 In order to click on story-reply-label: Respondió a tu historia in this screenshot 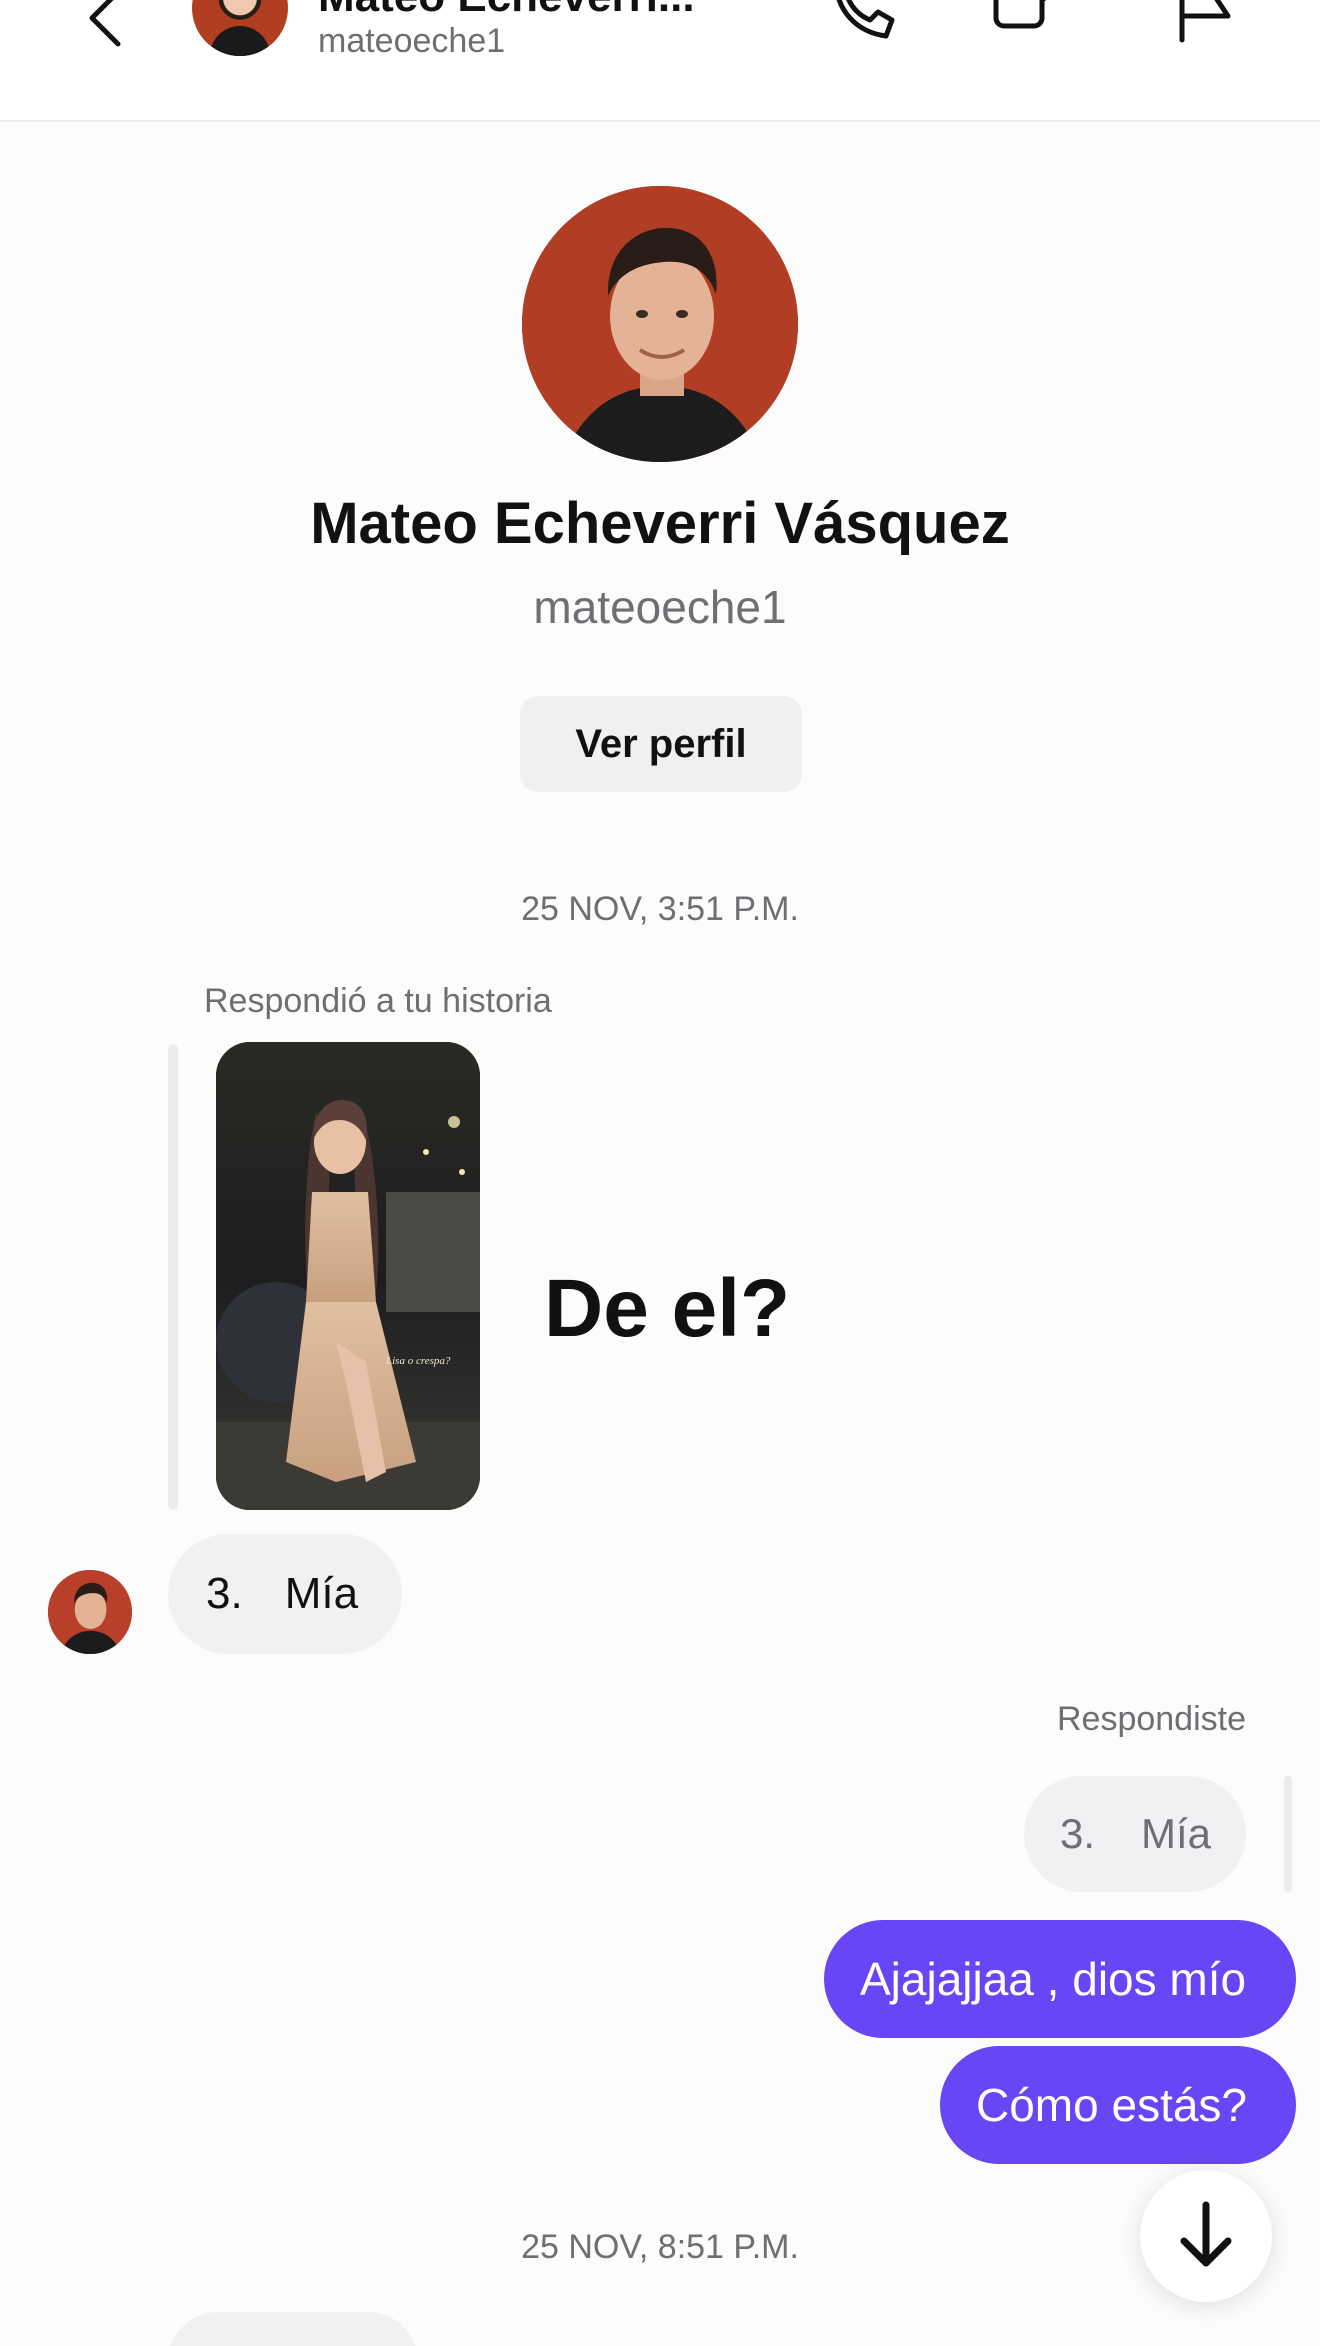, I will do `click(378, 1001)`.